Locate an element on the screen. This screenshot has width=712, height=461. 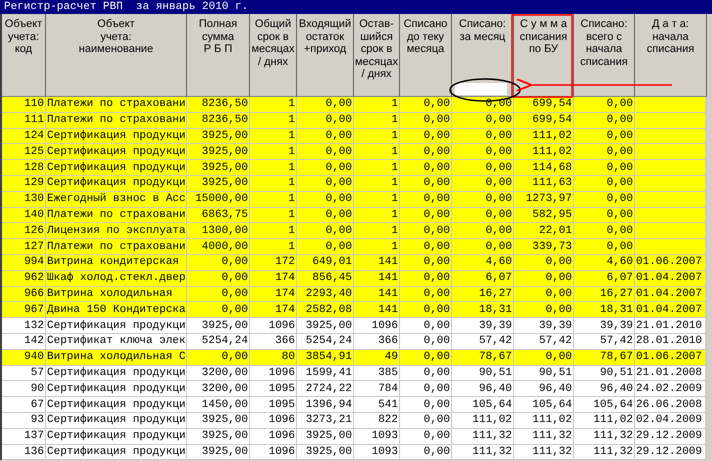
table-cell: 141 is located at coordinates (388, 262).